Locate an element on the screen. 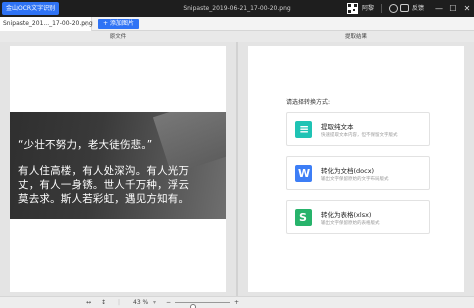 This screenshot has width=474, height=308. option-title: 转化为文档(docx) is located at coordinates (348, 171).